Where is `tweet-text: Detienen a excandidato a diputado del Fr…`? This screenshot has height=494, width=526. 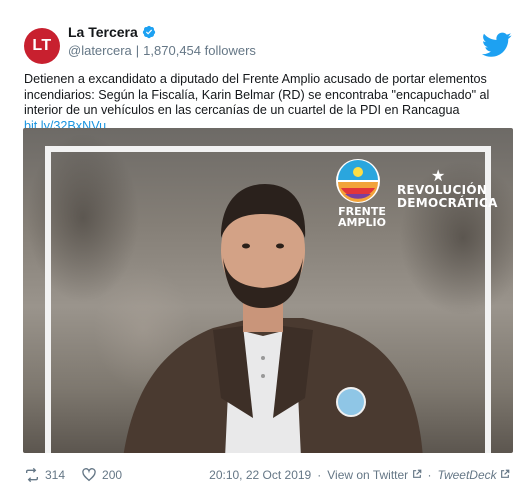
tweet-text: Detienen a excandidato a diputado del Fr… is located at coordinates (266, 103).